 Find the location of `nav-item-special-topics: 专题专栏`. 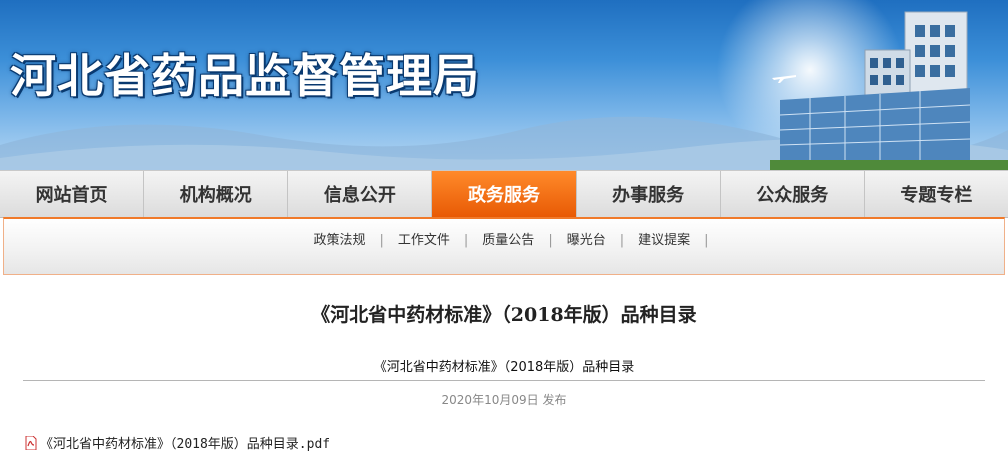

nav-item-special-topics: 专题专栏 is located at coordinates (936, 194).